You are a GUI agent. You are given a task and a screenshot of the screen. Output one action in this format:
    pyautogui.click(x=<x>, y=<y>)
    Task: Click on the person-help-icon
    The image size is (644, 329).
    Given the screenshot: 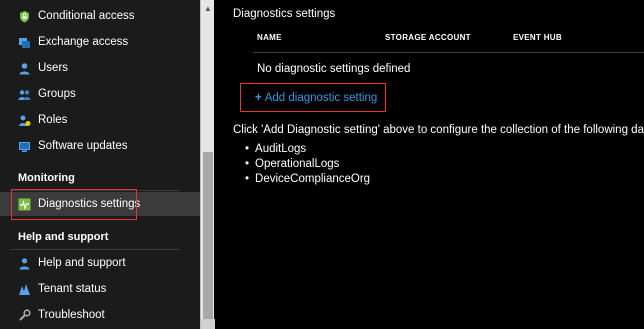 What is the action you would take?
    pyautogui.click(x=24, y=263)
    